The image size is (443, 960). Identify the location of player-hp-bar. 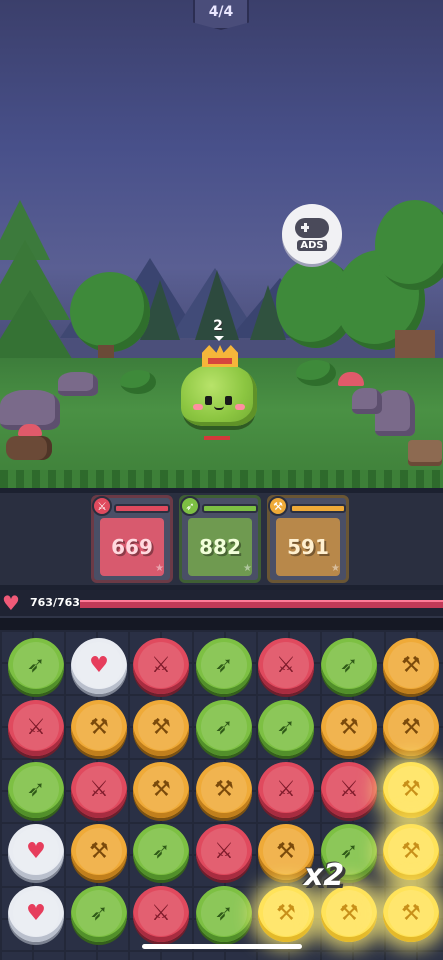
(261, 604).